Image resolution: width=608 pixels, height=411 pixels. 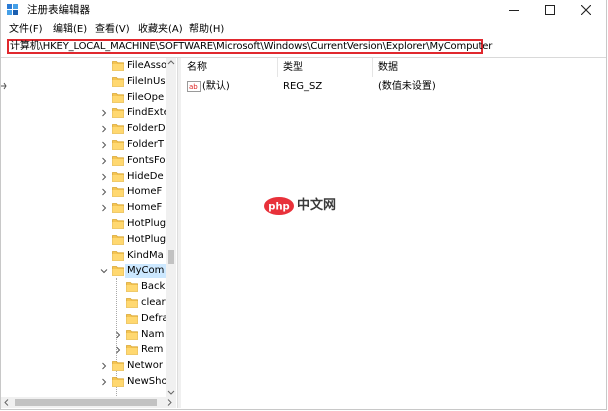 I want to click on menu-help: 帮助(H), so click(x=206, y=30).